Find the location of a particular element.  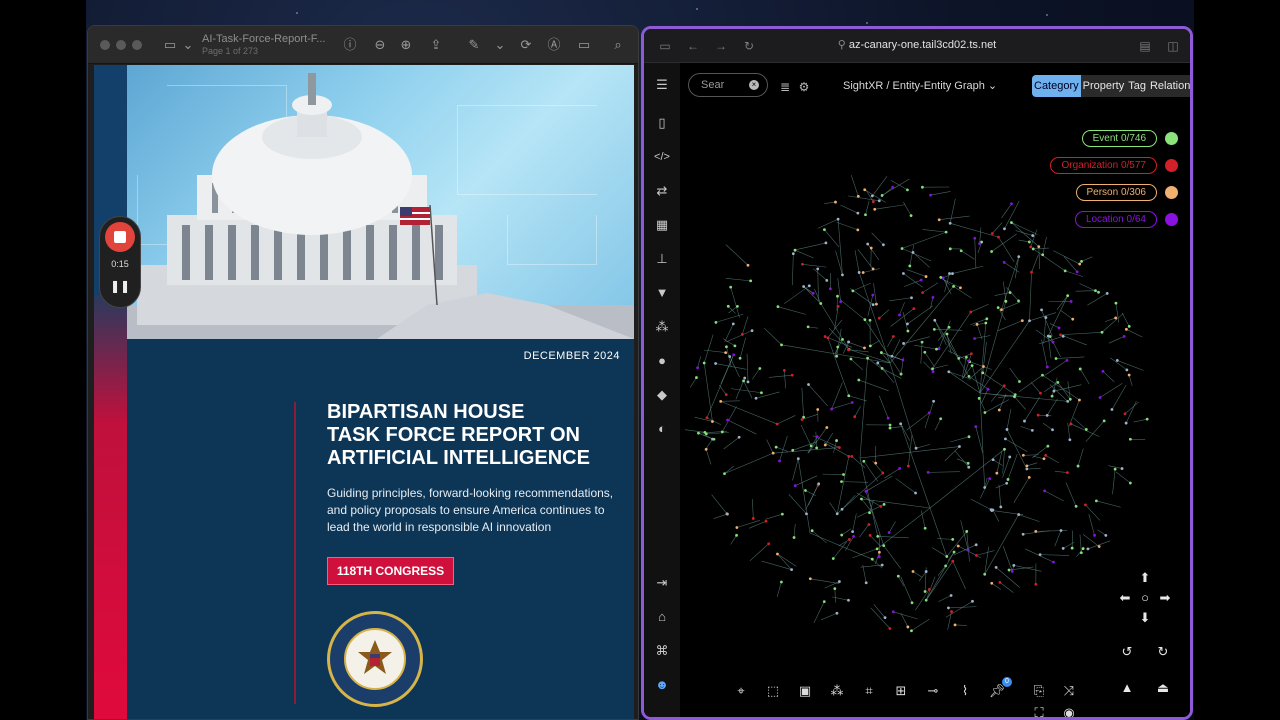

zoom-out-icon: ⊖ is located at coordinates (380, 45).